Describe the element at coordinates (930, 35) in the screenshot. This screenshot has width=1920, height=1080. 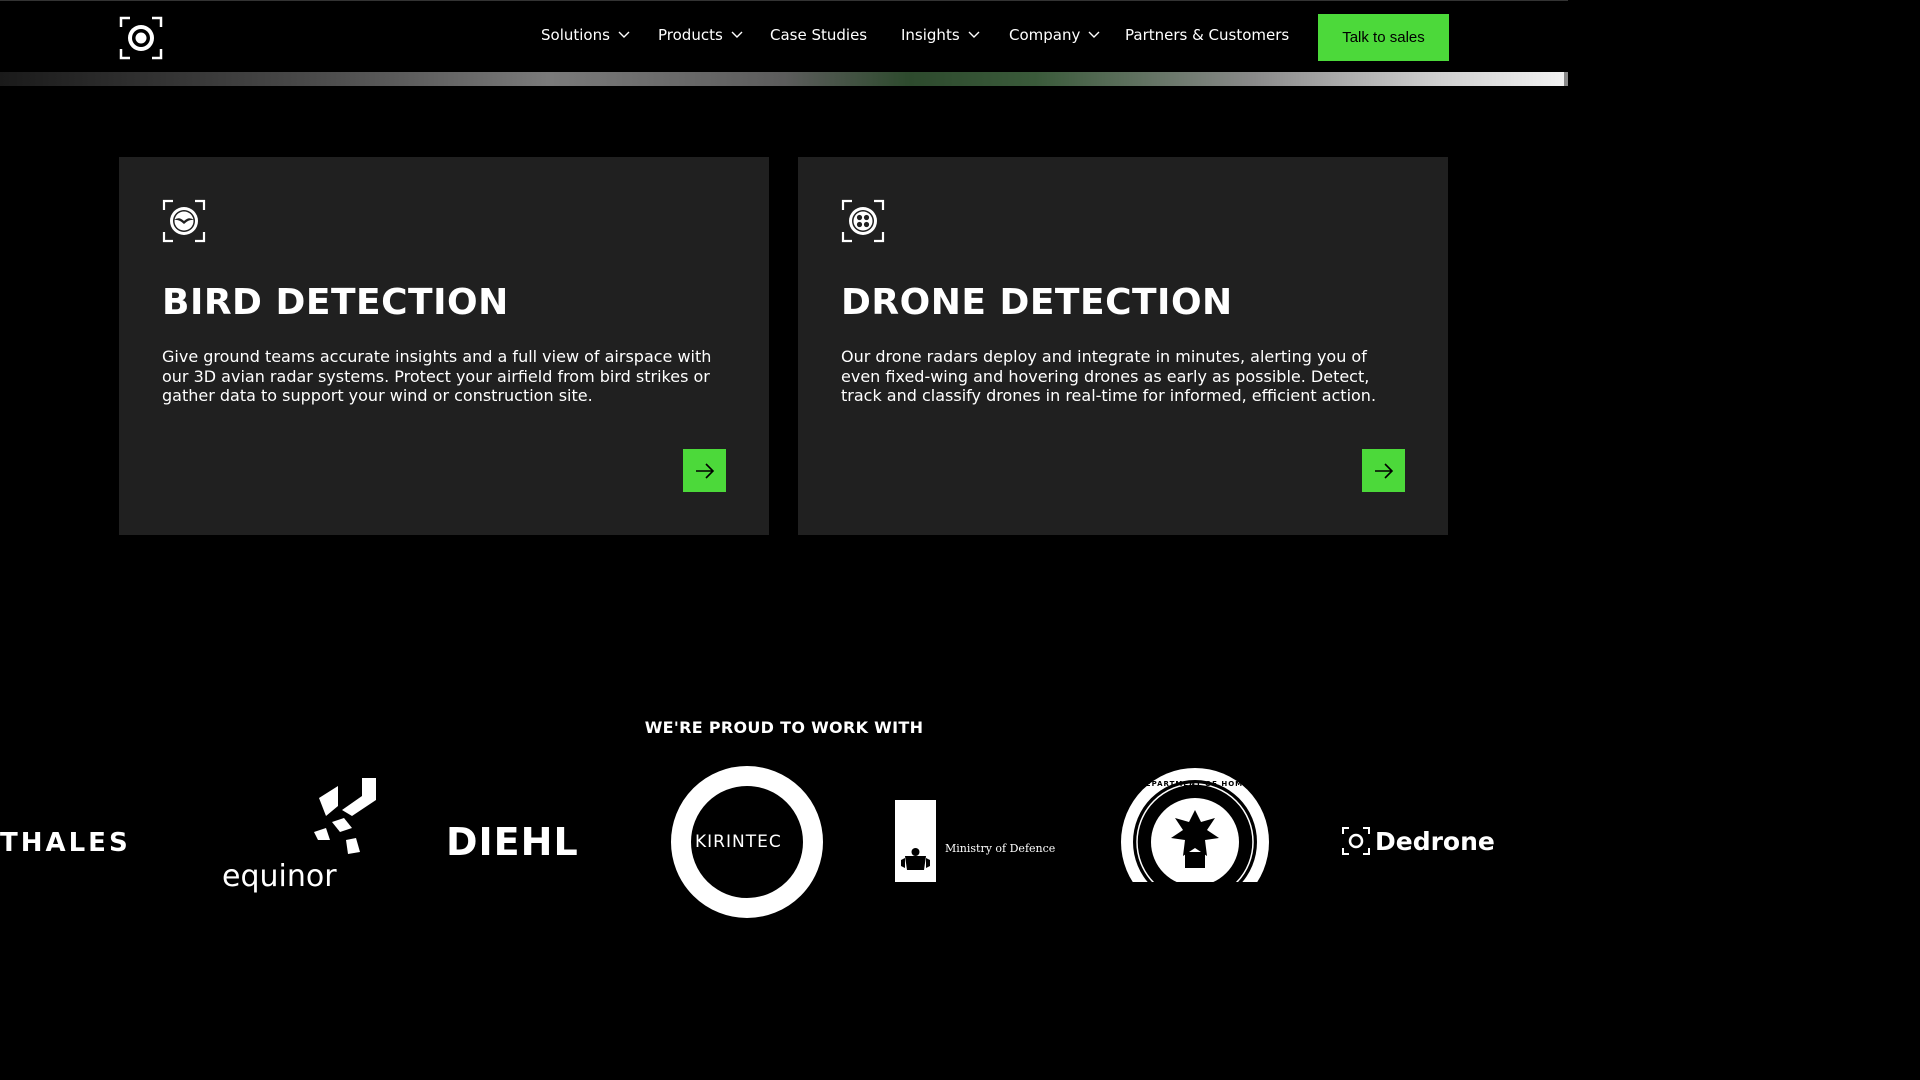
I see `nav-insights-label: Insights` at that location.